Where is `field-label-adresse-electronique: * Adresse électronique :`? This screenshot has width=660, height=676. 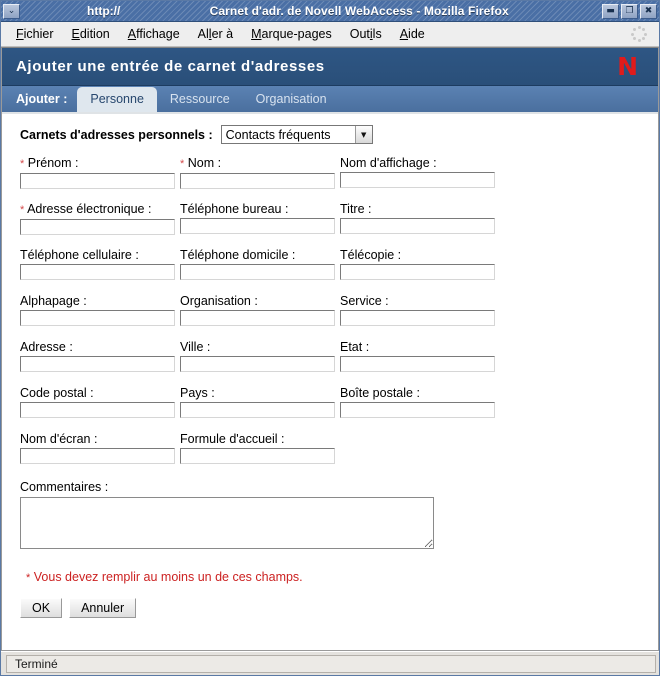 field-label-adresse-electronique: * Adresse électronique : is located at coordinates (100, 209).